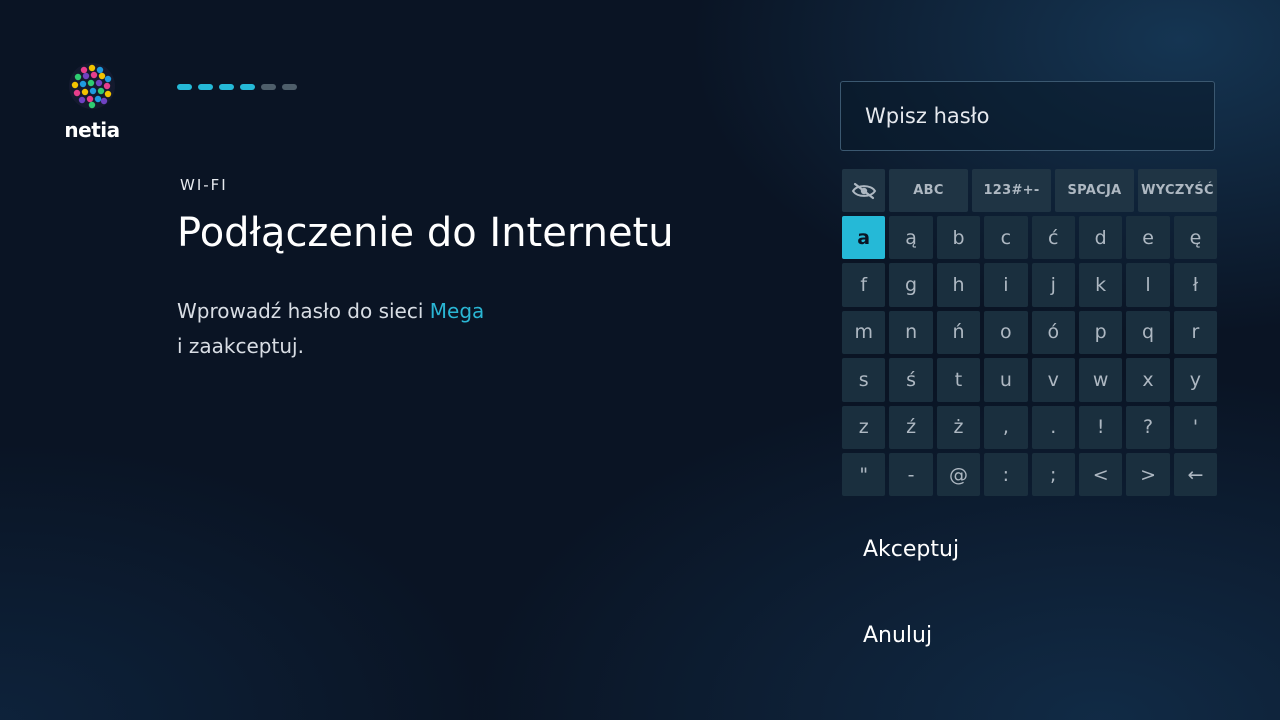 The width and height of the screenshot is (1280, 720). Describe the element at coordinates (1100, 332) in the screenshot. I see `key: p` at that location.